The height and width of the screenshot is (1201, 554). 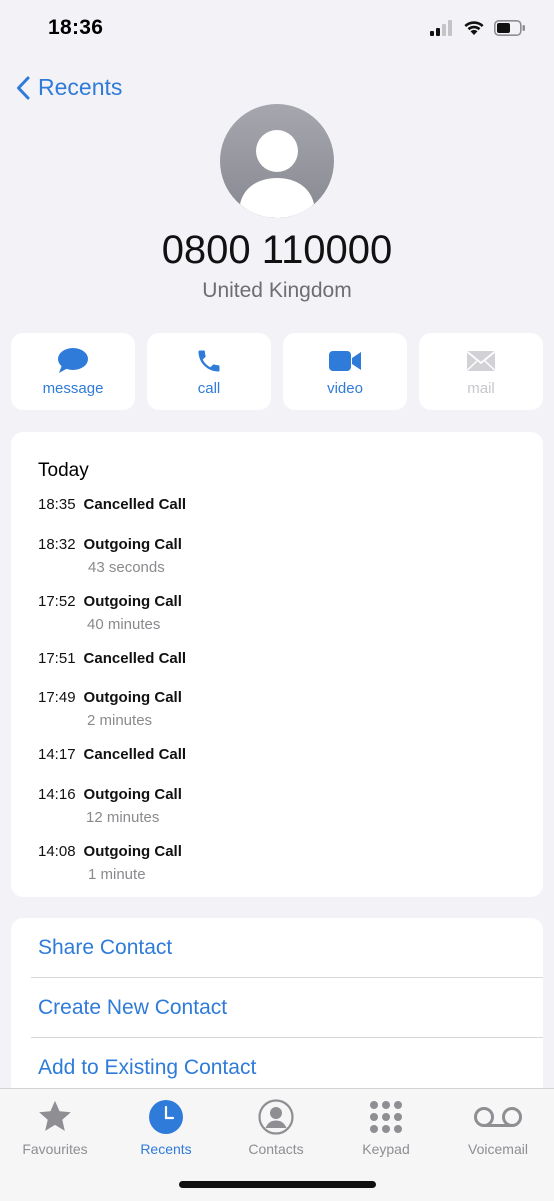 I want to click on message-icon, so click(x=73, y=360).